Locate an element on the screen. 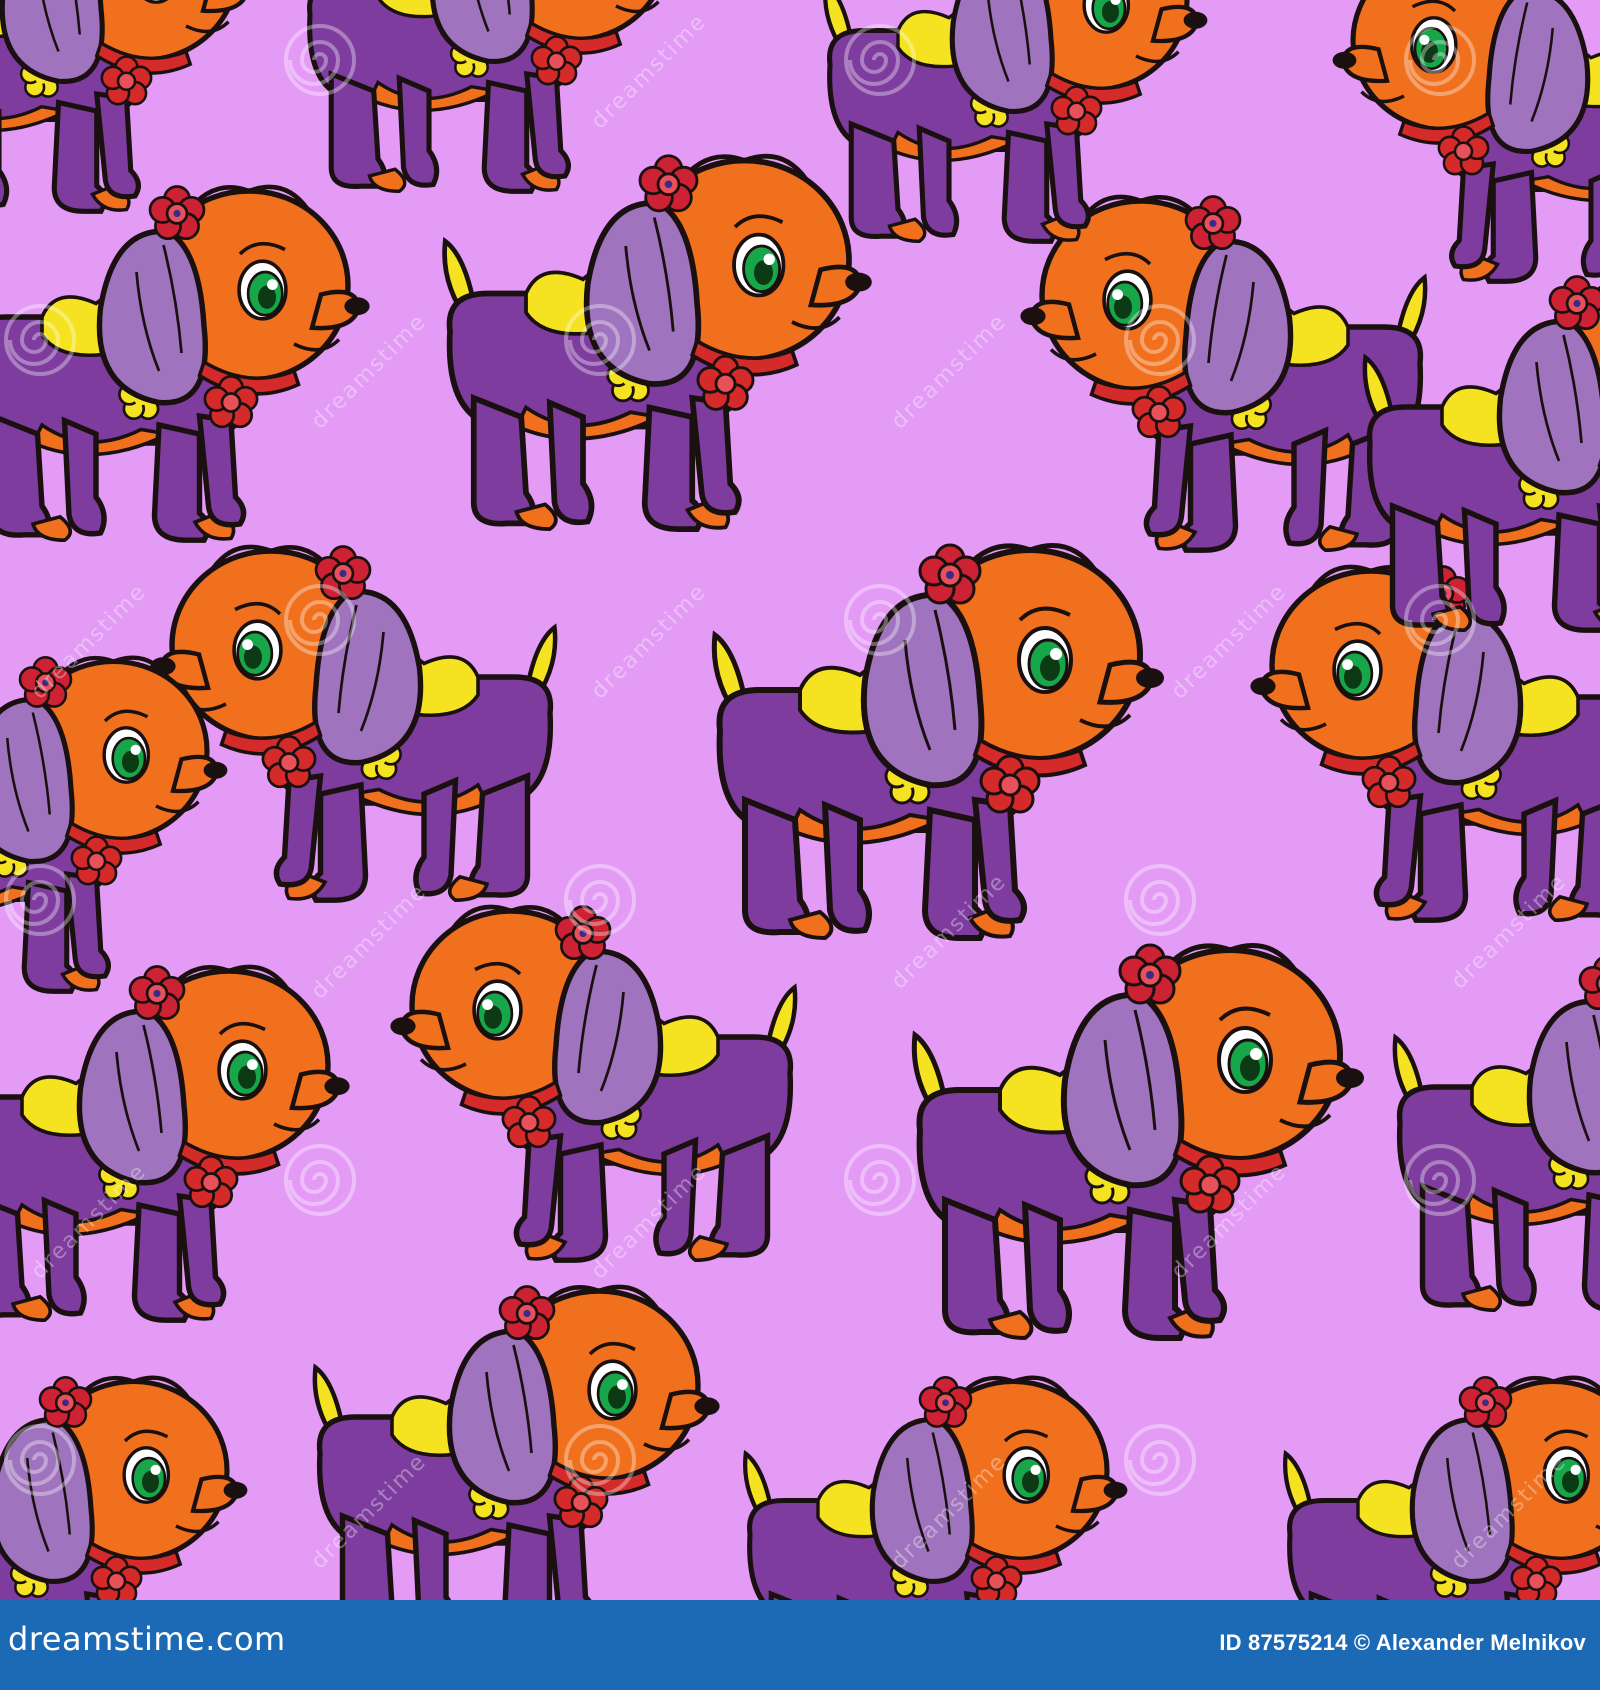  image-credit: ID 87575214 © Alexander Melnikov is located at coordinates (1402, 1643).